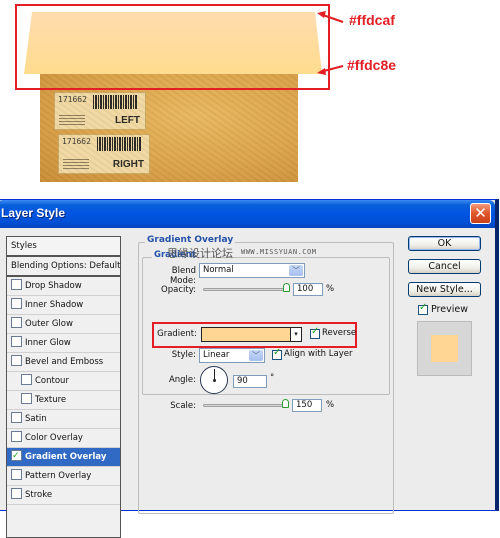 The image size is (500, 538). I want to click on reverse-checkbox, so click(315, 332).